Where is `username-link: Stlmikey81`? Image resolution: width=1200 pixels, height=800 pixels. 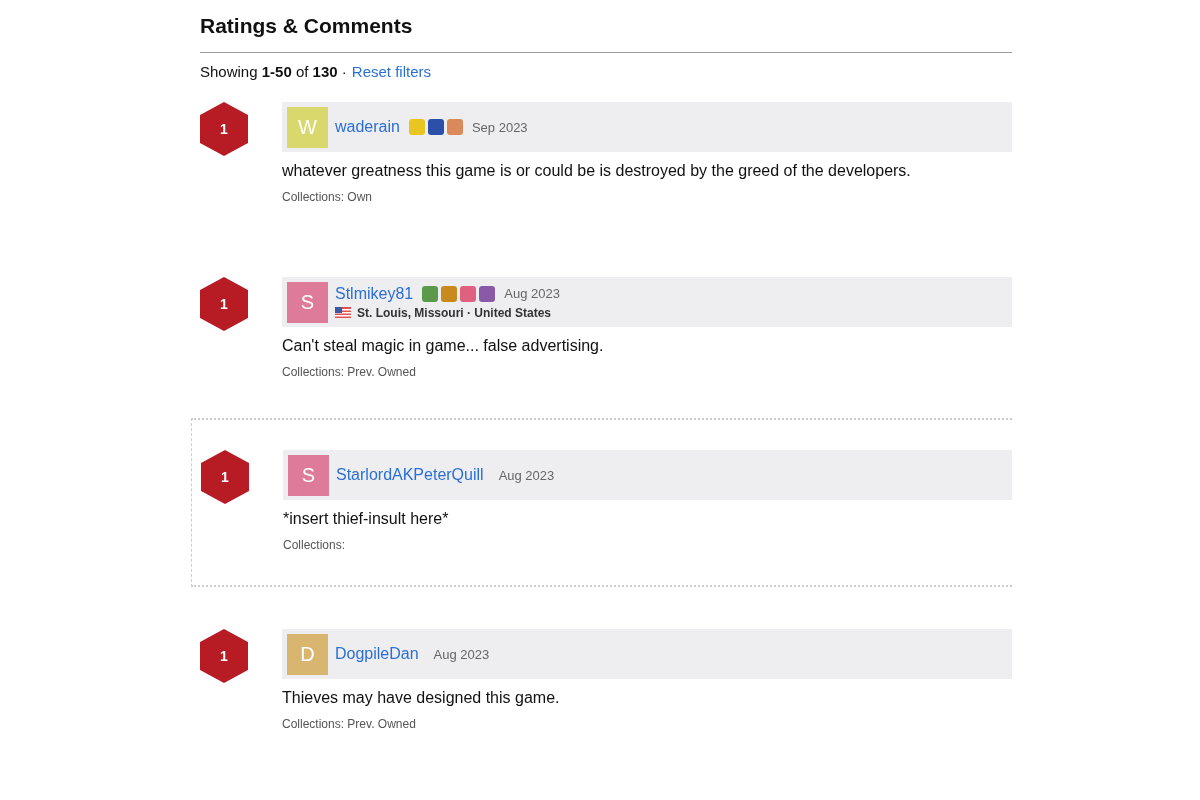 username-link: Stlmikey81 is located at coordinates (374, 293).